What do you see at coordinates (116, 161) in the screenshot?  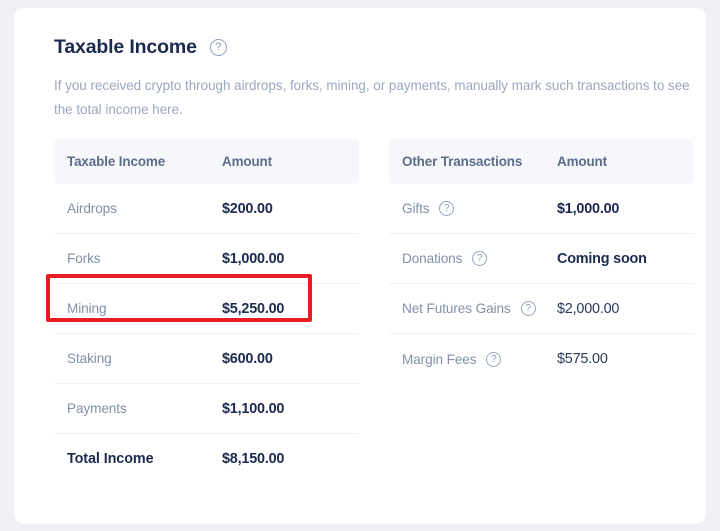 I see `column-header-category: Taxable Income` at bounding box center [116, 161].